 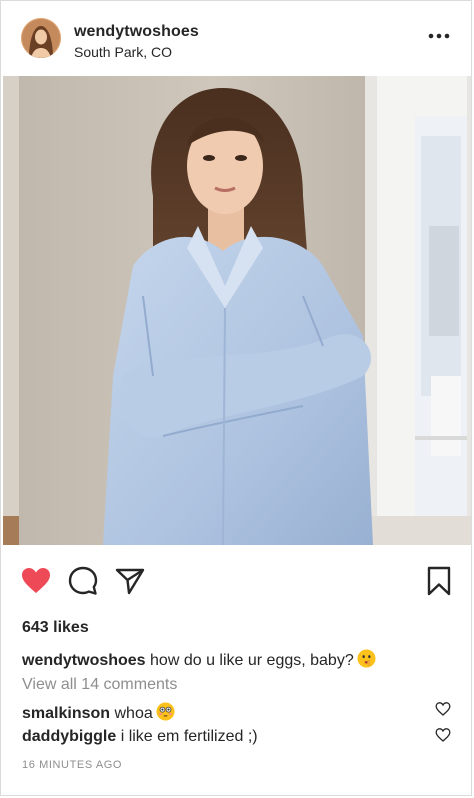 I want to click on comment-row: smalkinson whoa, so click(x=98, y=712).